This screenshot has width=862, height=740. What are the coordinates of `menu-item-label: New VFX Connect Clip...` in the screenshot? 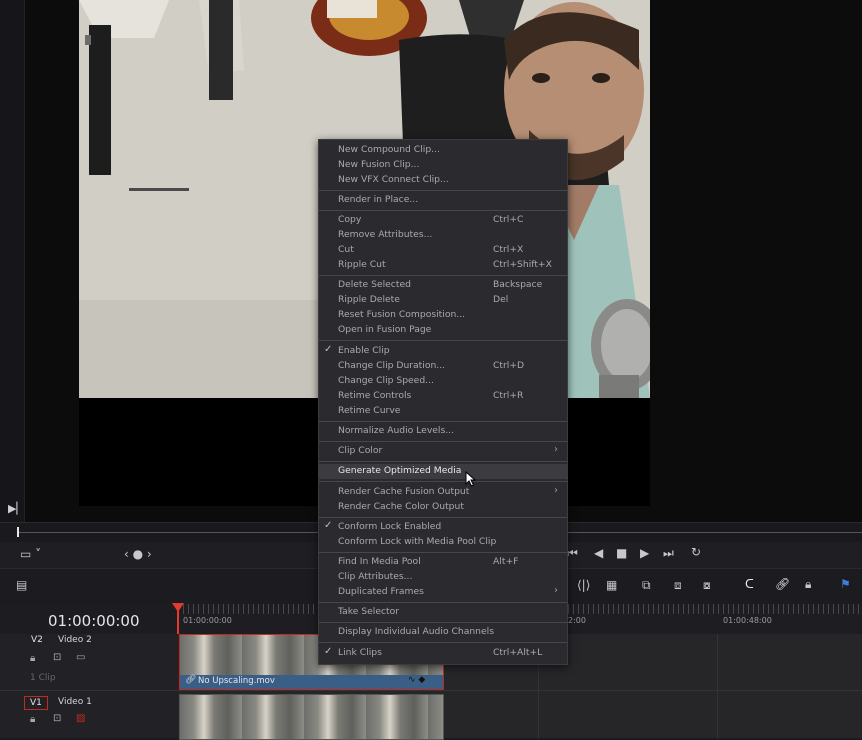 It's located at (393, 179).